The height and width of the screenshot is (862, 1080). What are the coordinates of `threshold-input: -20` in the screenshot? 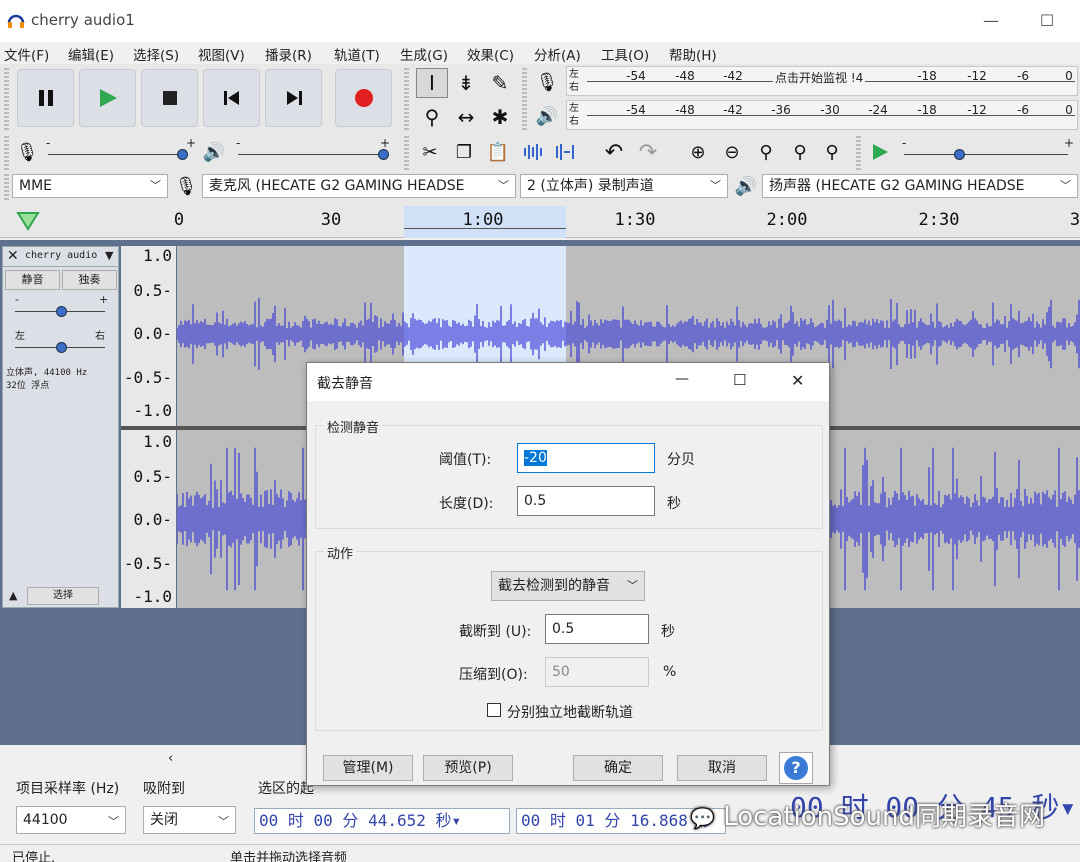 It's located at (586, 458).